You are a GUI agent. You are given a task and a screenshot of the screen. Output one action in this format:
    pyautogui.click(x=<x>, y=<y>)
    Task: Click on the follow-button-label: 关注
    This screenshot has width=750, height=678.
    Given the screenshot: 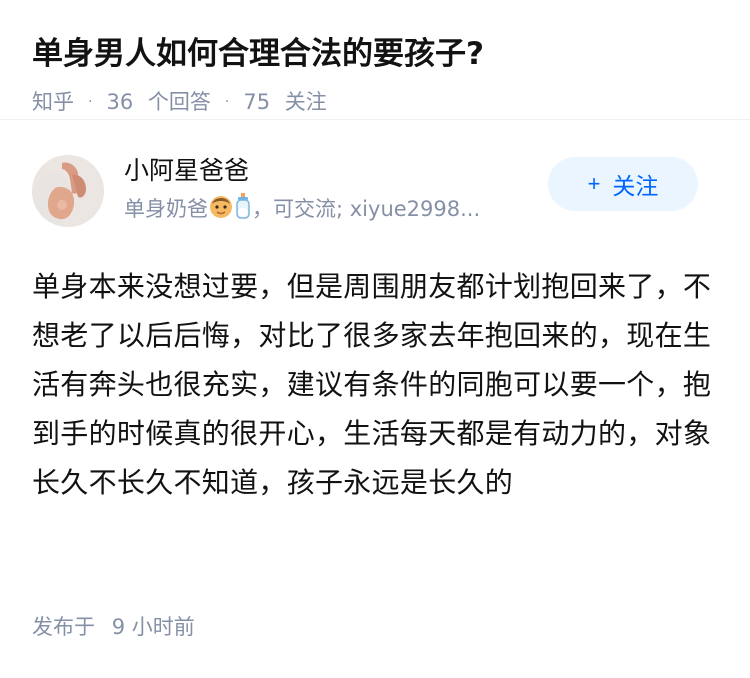 What is the action you would take?
    pyautogui.click(x=635, y=186)
    